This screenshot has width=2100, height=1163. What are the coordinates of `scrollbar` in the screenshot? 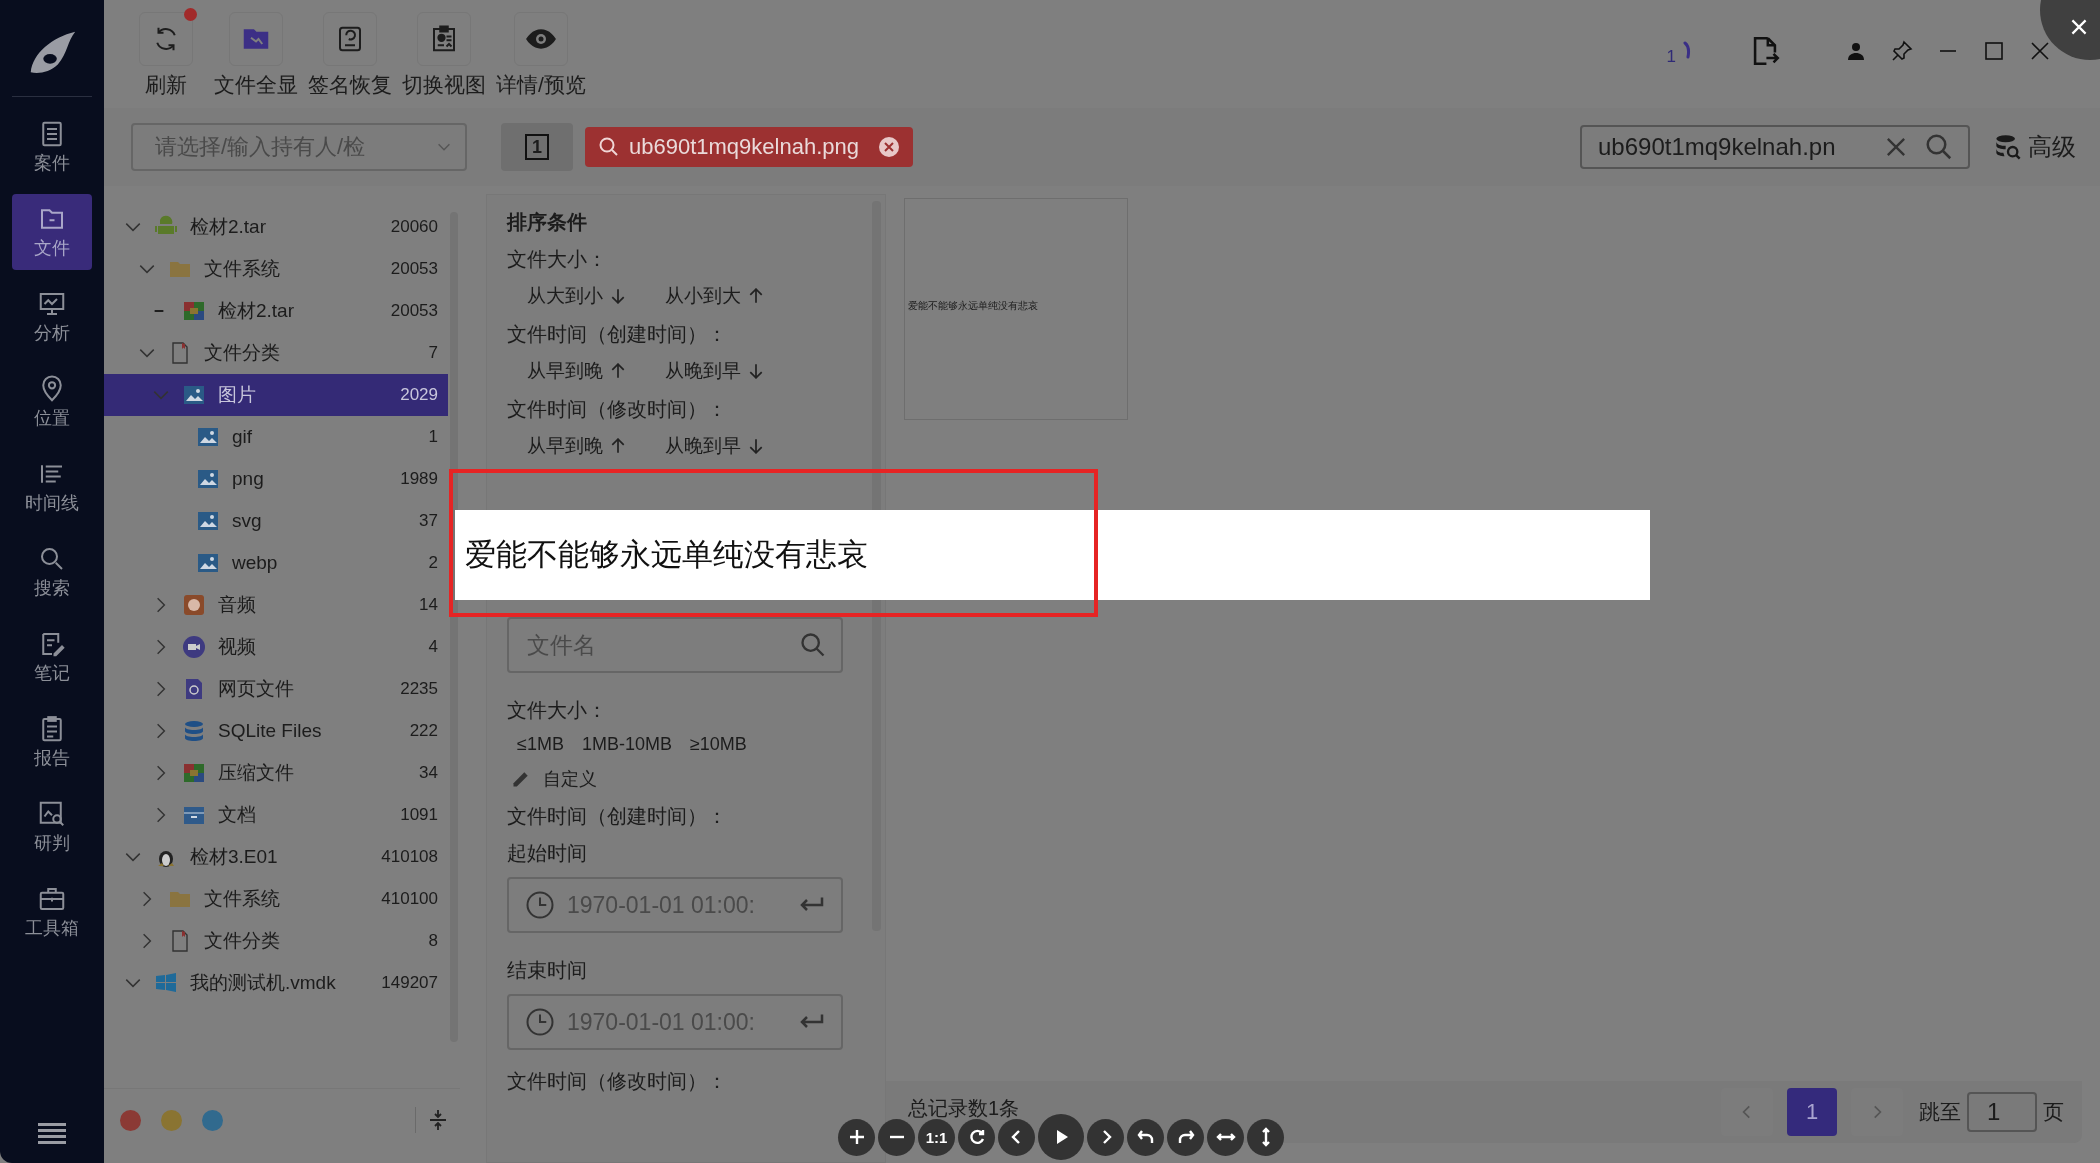 It's located at (454, 627).